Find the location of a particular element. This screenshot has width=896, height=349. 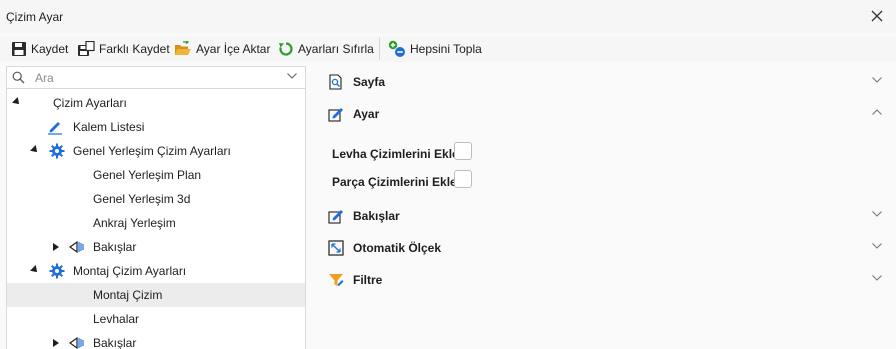

reset-settings-button: Ayarları Sıfırla is located at coordinates (326, 49).